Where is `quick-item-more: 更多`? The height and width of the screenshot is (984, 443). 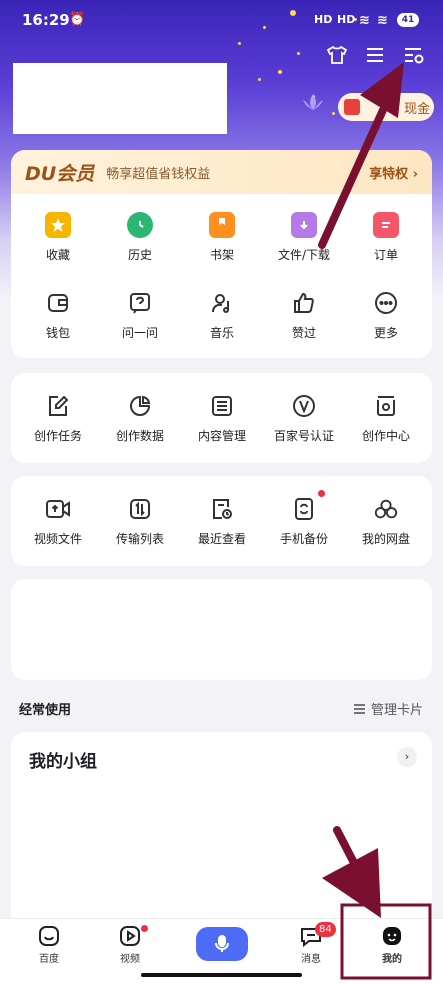 quick-item-more: 更多 is located at coordinates (386, 329).